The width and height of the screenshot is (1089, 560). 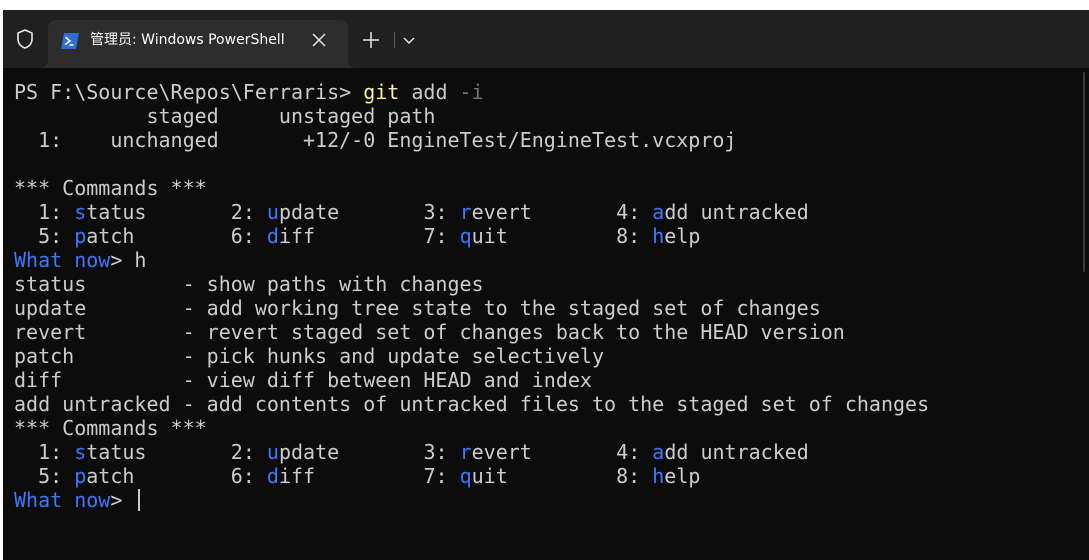 I want to click on status-header: staged unstaged path, so click(x=225, y=116).